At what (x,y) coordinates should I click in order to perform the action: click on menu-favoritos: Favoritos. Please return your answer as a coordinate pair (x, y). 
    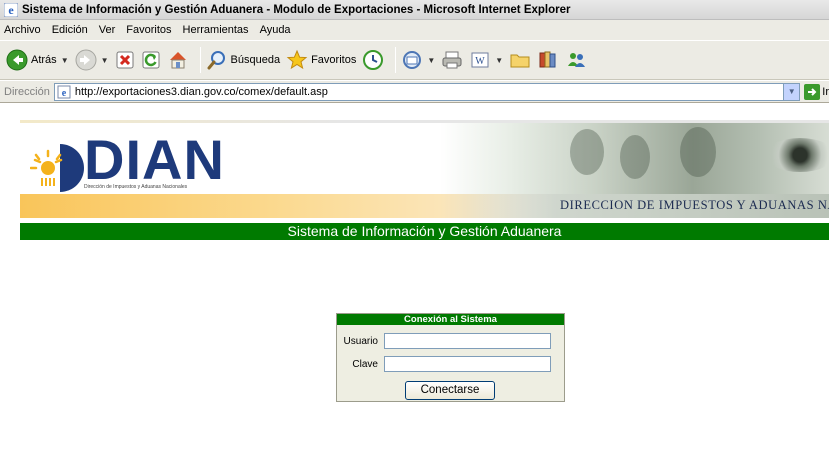
    Looking at the image, I should click on (148, 30).